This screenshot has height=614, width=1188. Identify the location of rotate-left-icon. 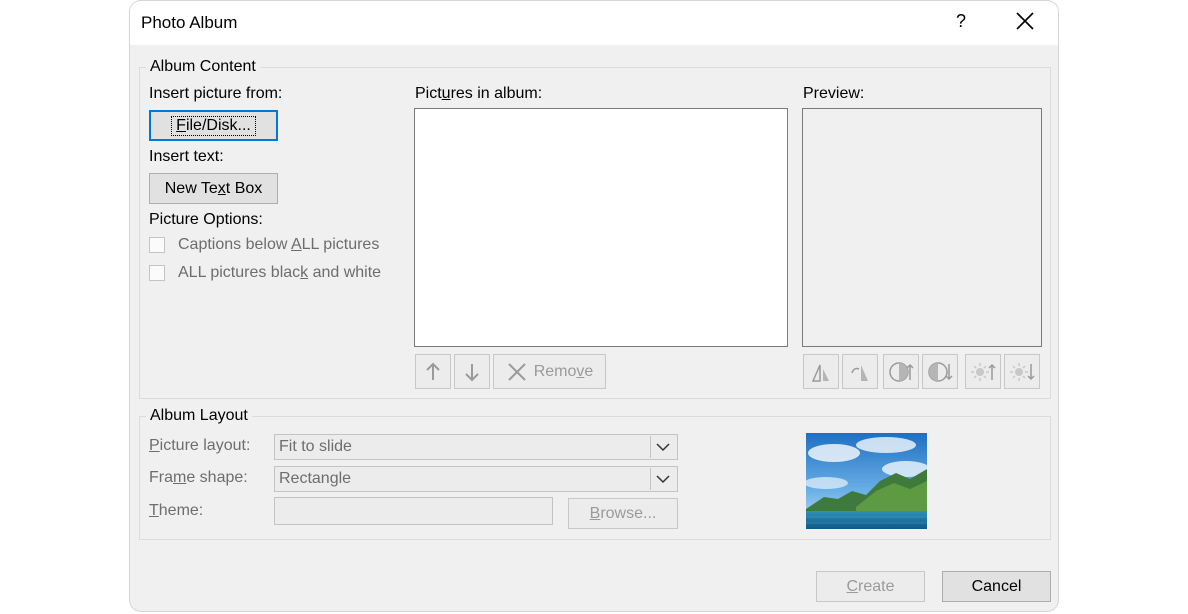
(820, 373).